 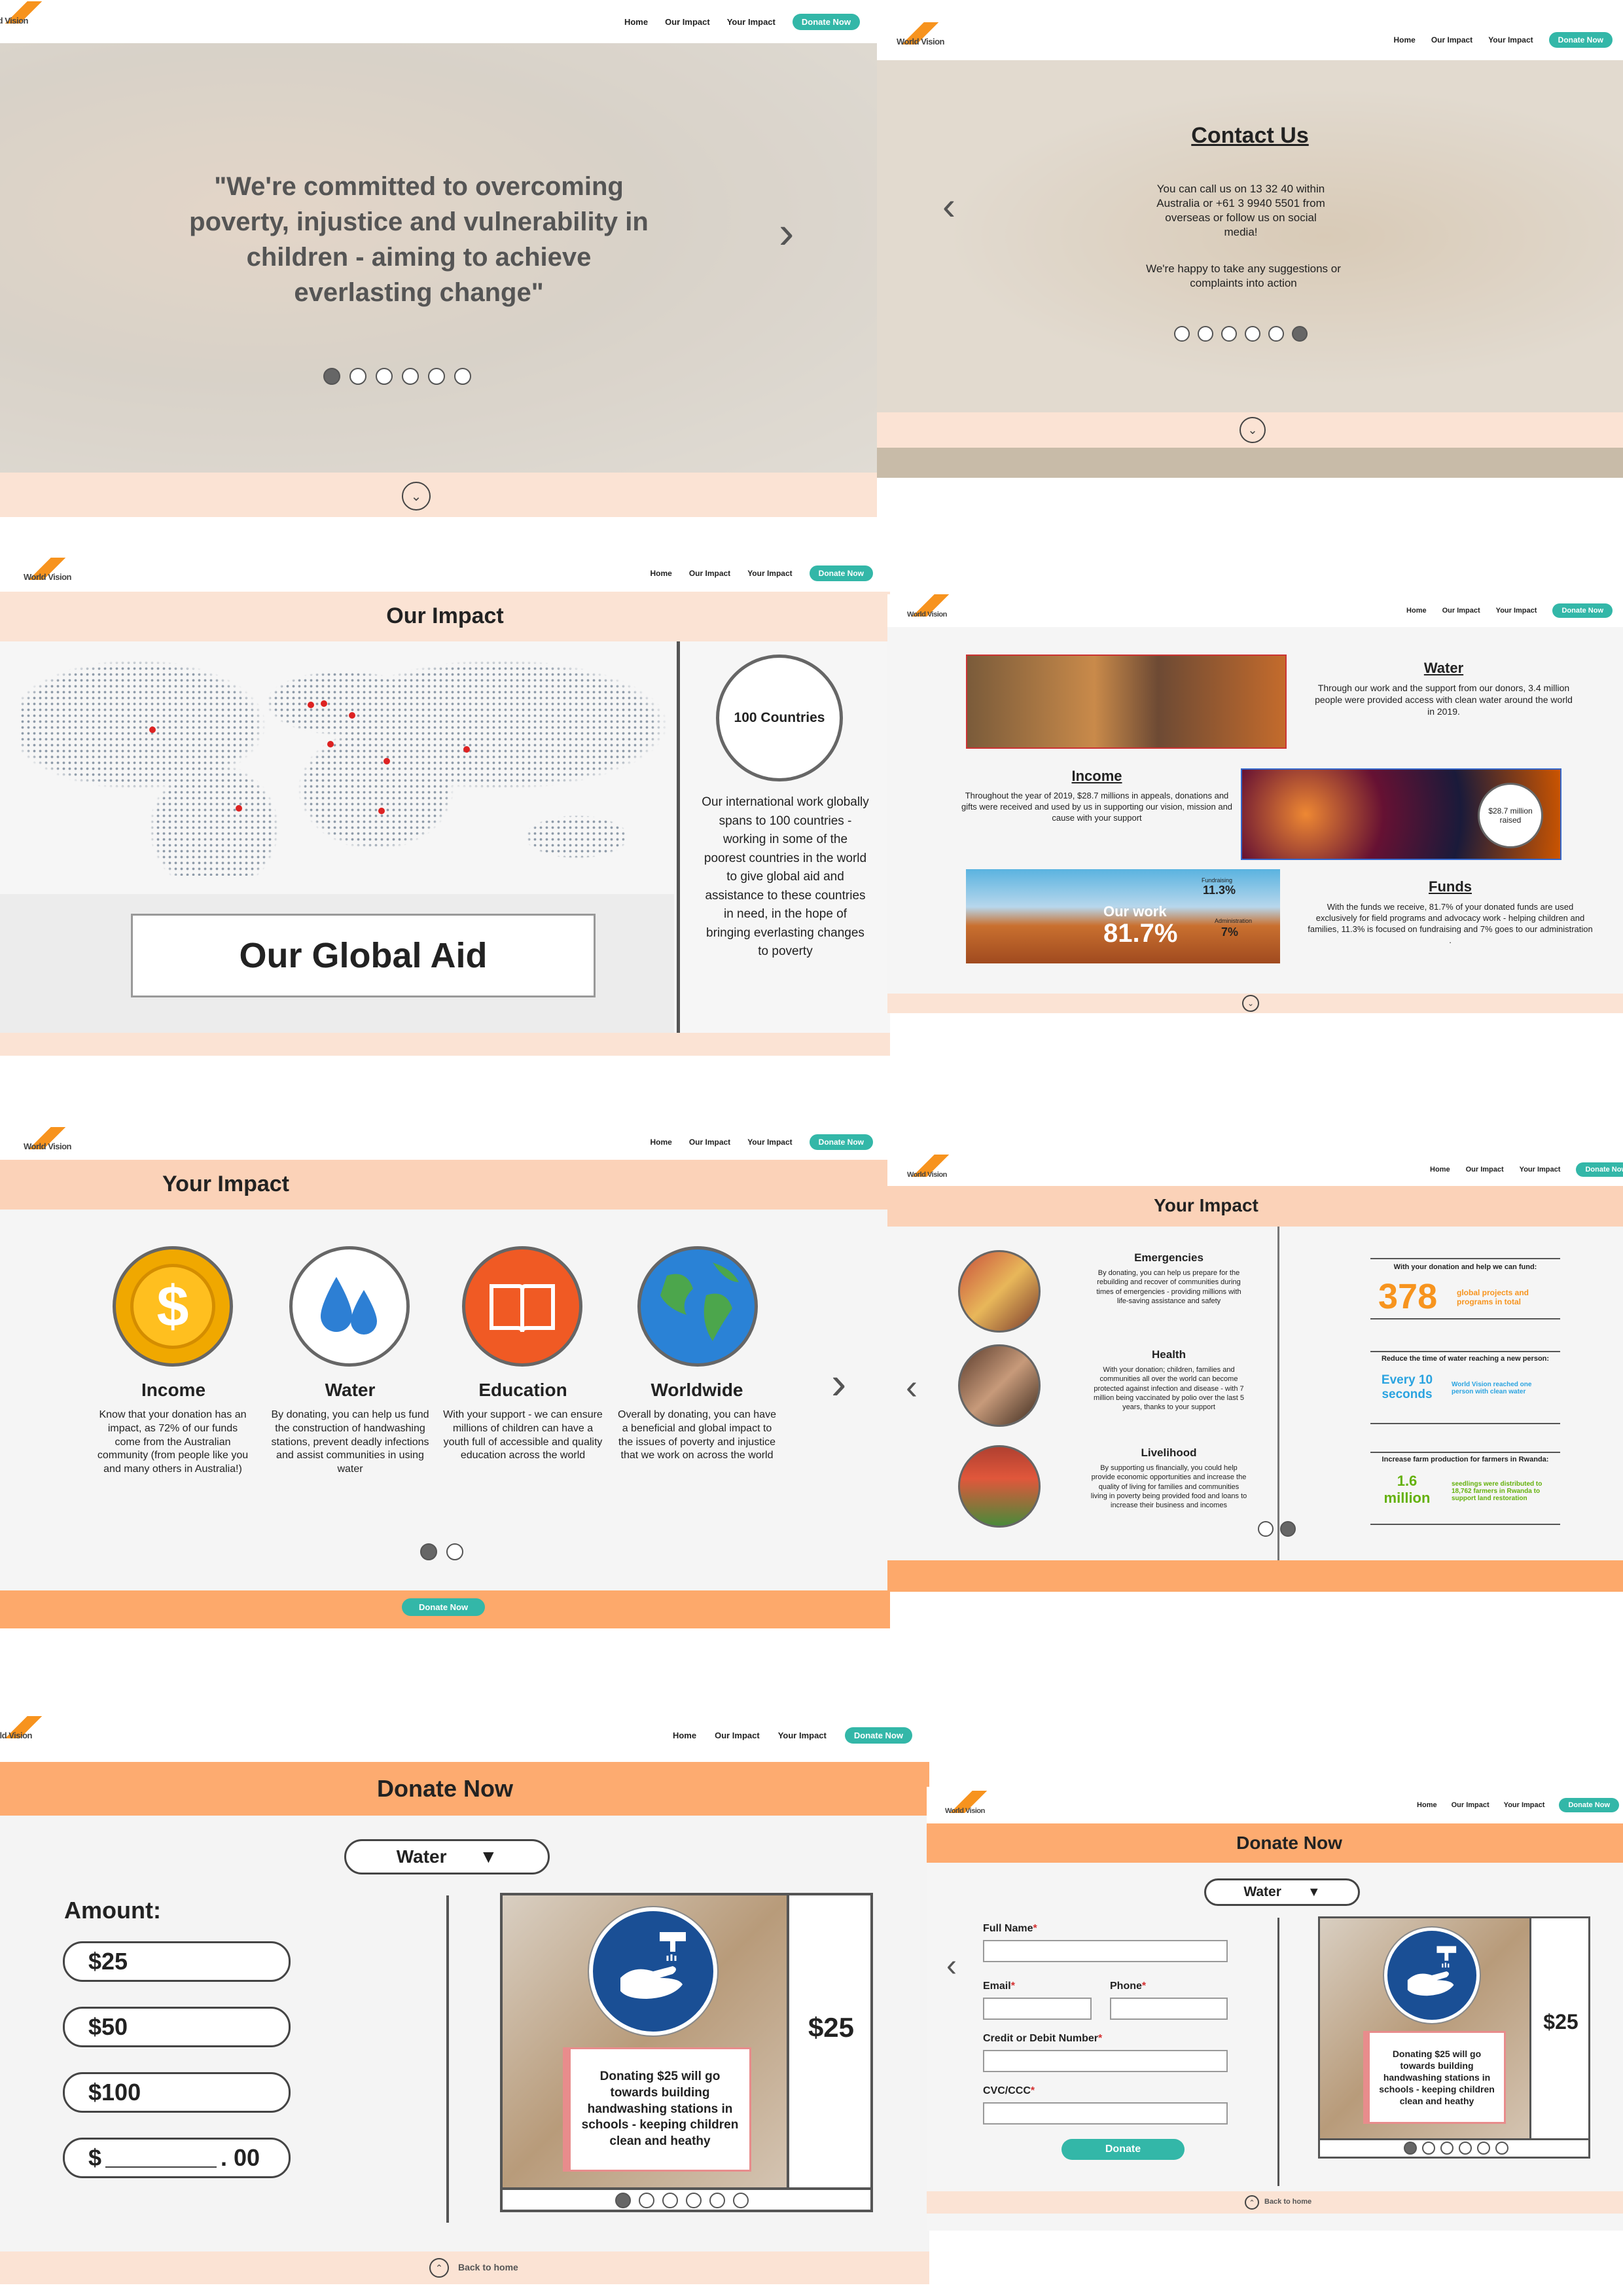 What do you see at coordinates (177, 2027) in the screenshot?
I see `amount-option-50: $50` at bounding box center [177, 2027].